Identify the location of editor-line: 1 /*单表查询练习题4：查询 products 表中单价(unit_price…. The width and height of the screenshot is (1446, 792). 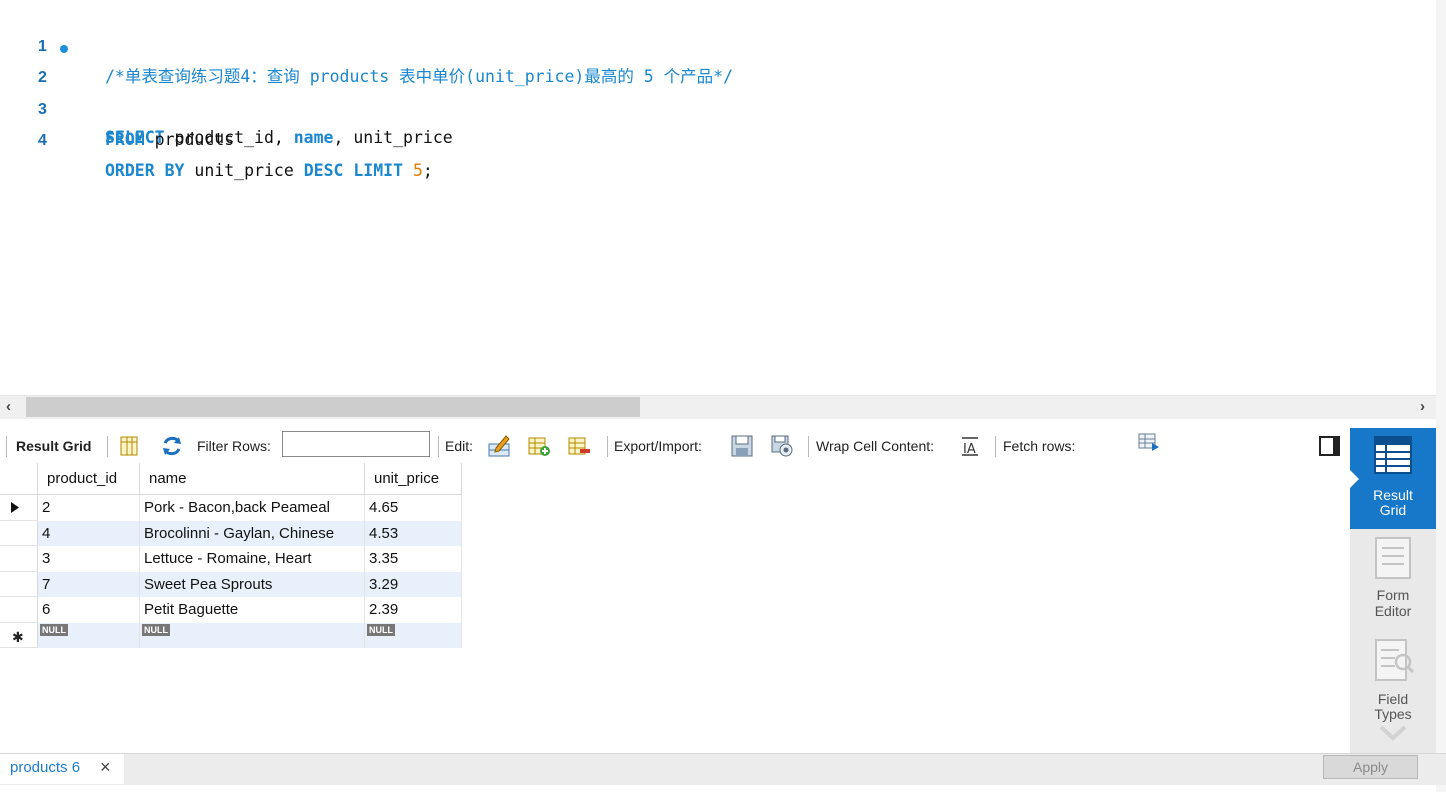
(723, 44).